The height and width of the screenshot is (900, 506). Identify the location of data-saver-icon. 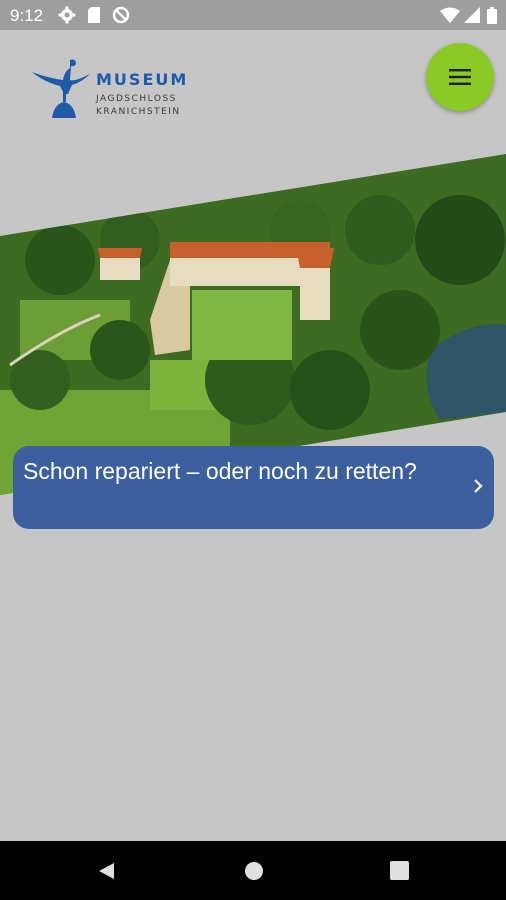
(121, 15).